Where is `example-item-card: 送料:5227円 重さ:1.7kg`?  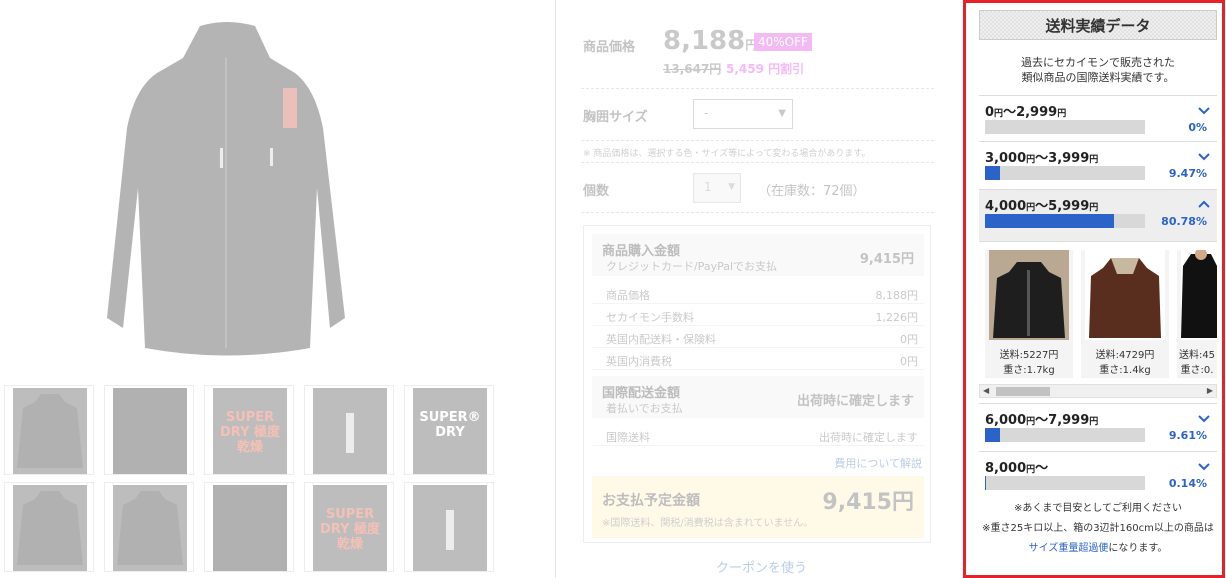 example-item-card: 送料:5227円 重さ:1.7kg is located at coordinates (1029, 314).